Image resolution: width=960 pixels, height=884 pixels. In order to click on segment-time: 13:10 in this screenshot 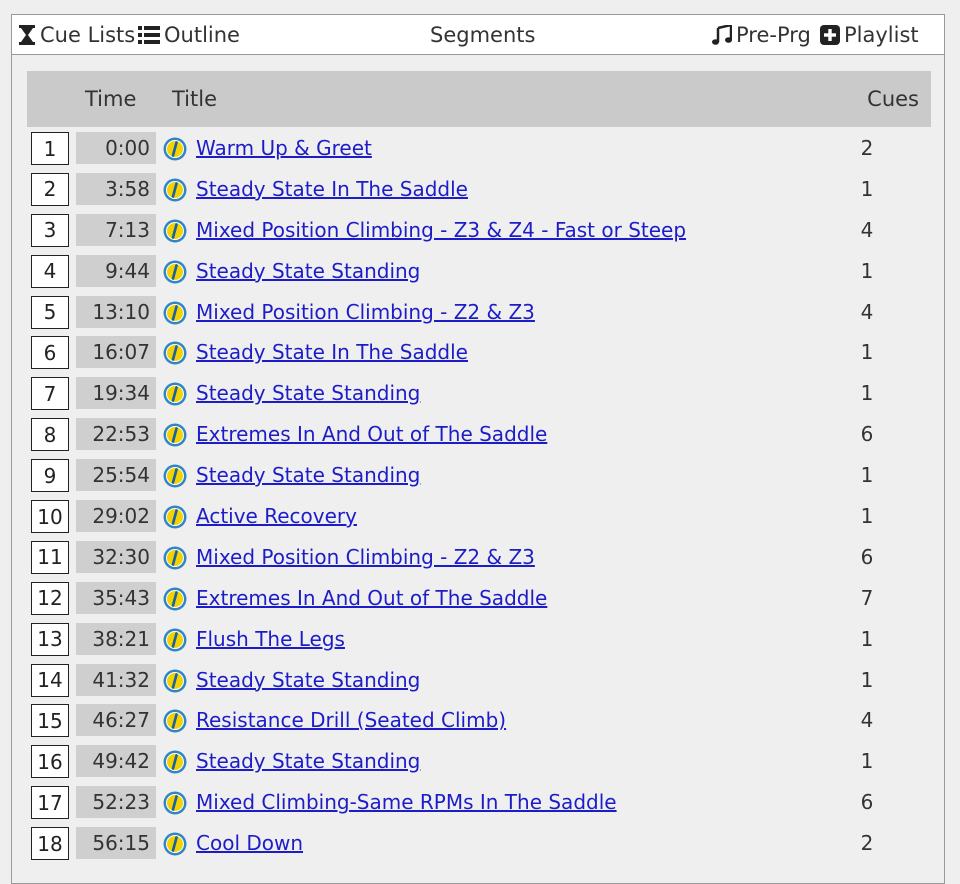, I will do `click(116, 311)`.